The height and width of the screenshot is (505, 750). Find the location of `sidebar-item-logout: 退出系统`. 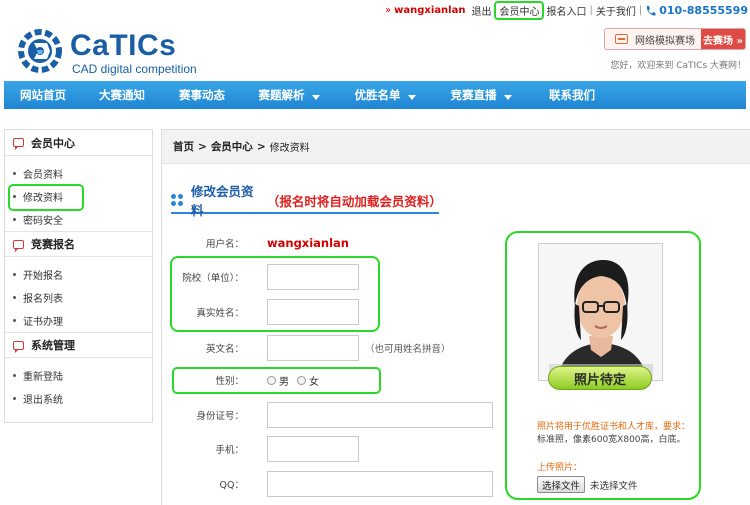

sidebar-item-logout: 退出系统 is located at coordinates (78, 398).